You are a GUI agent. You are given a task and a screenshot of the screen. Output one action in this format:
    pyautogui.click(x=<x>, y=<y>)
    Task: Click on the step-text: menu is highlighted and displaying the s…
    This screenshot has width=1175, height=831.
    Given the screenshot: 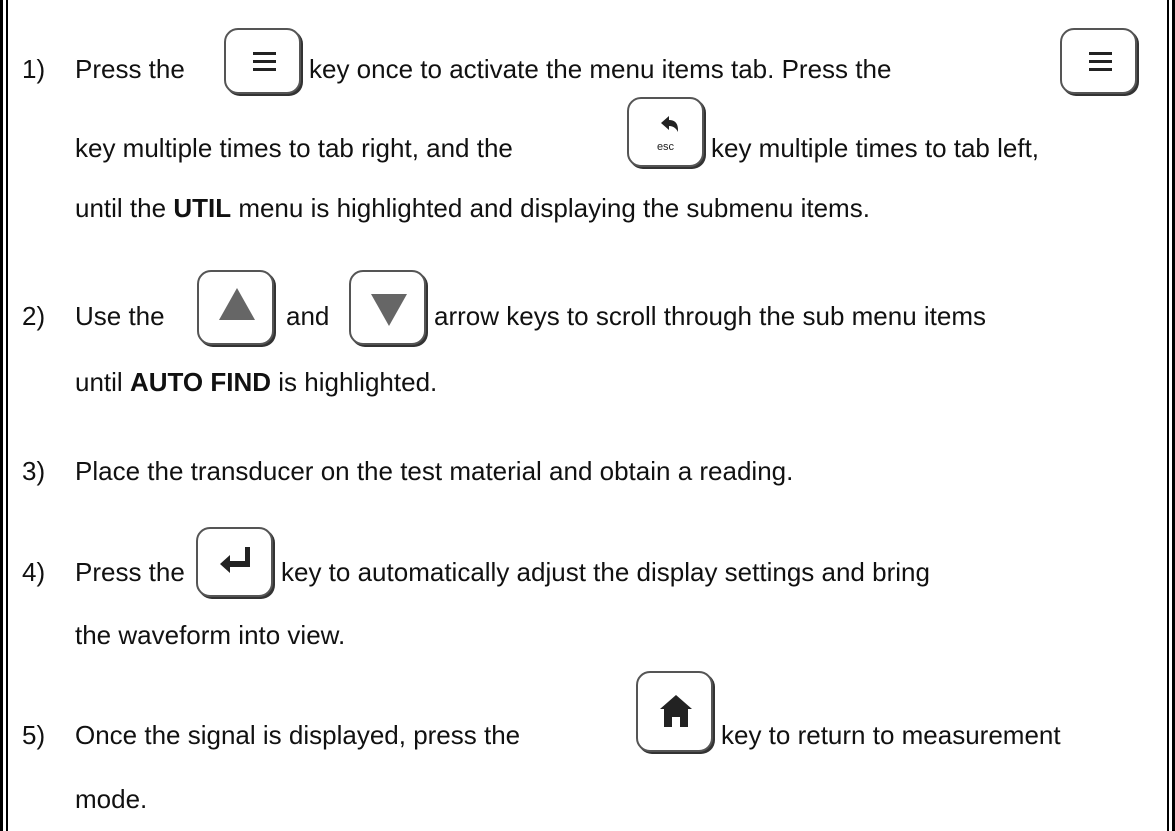 What is the action you would take?
    pyautogui.click(x=554, y=208)
    